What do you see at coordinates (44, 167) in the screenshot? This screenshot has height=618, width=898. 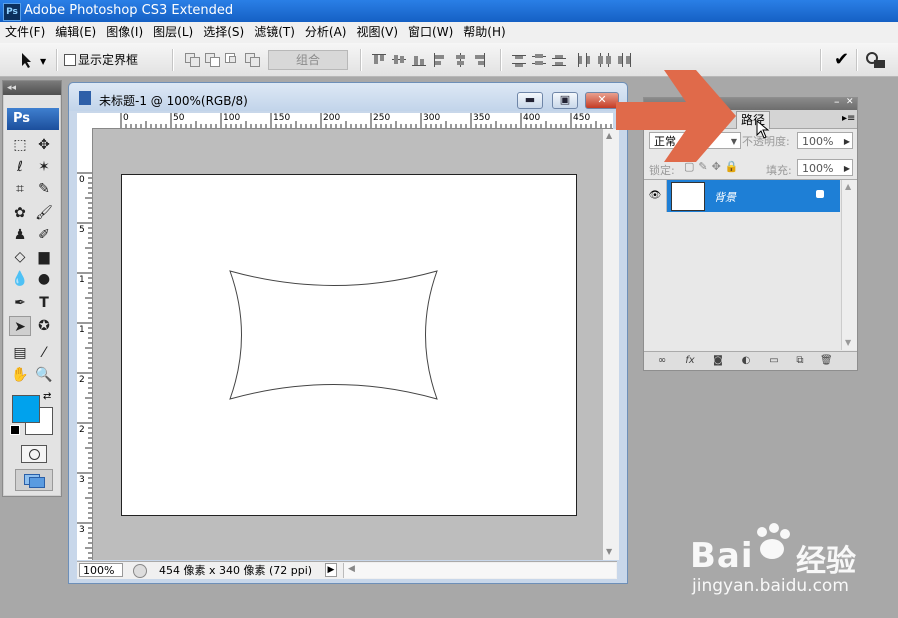 I see `magic-wand-tool-icon: ✶` at bounding box center [44, 167].